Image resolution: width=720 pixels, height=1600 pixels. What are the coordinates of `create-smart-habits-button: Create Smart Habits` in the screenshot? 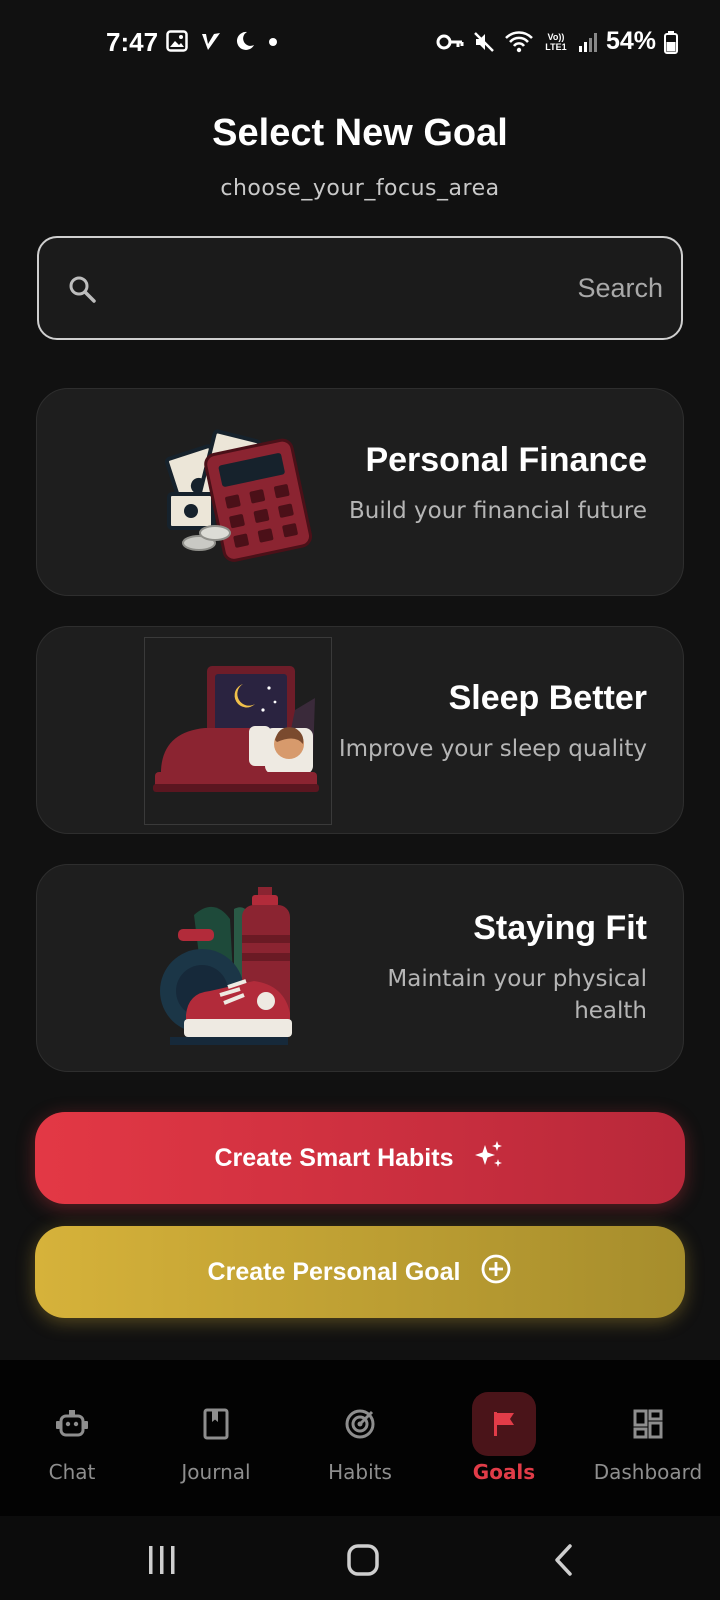 It's located at (360, 1158).